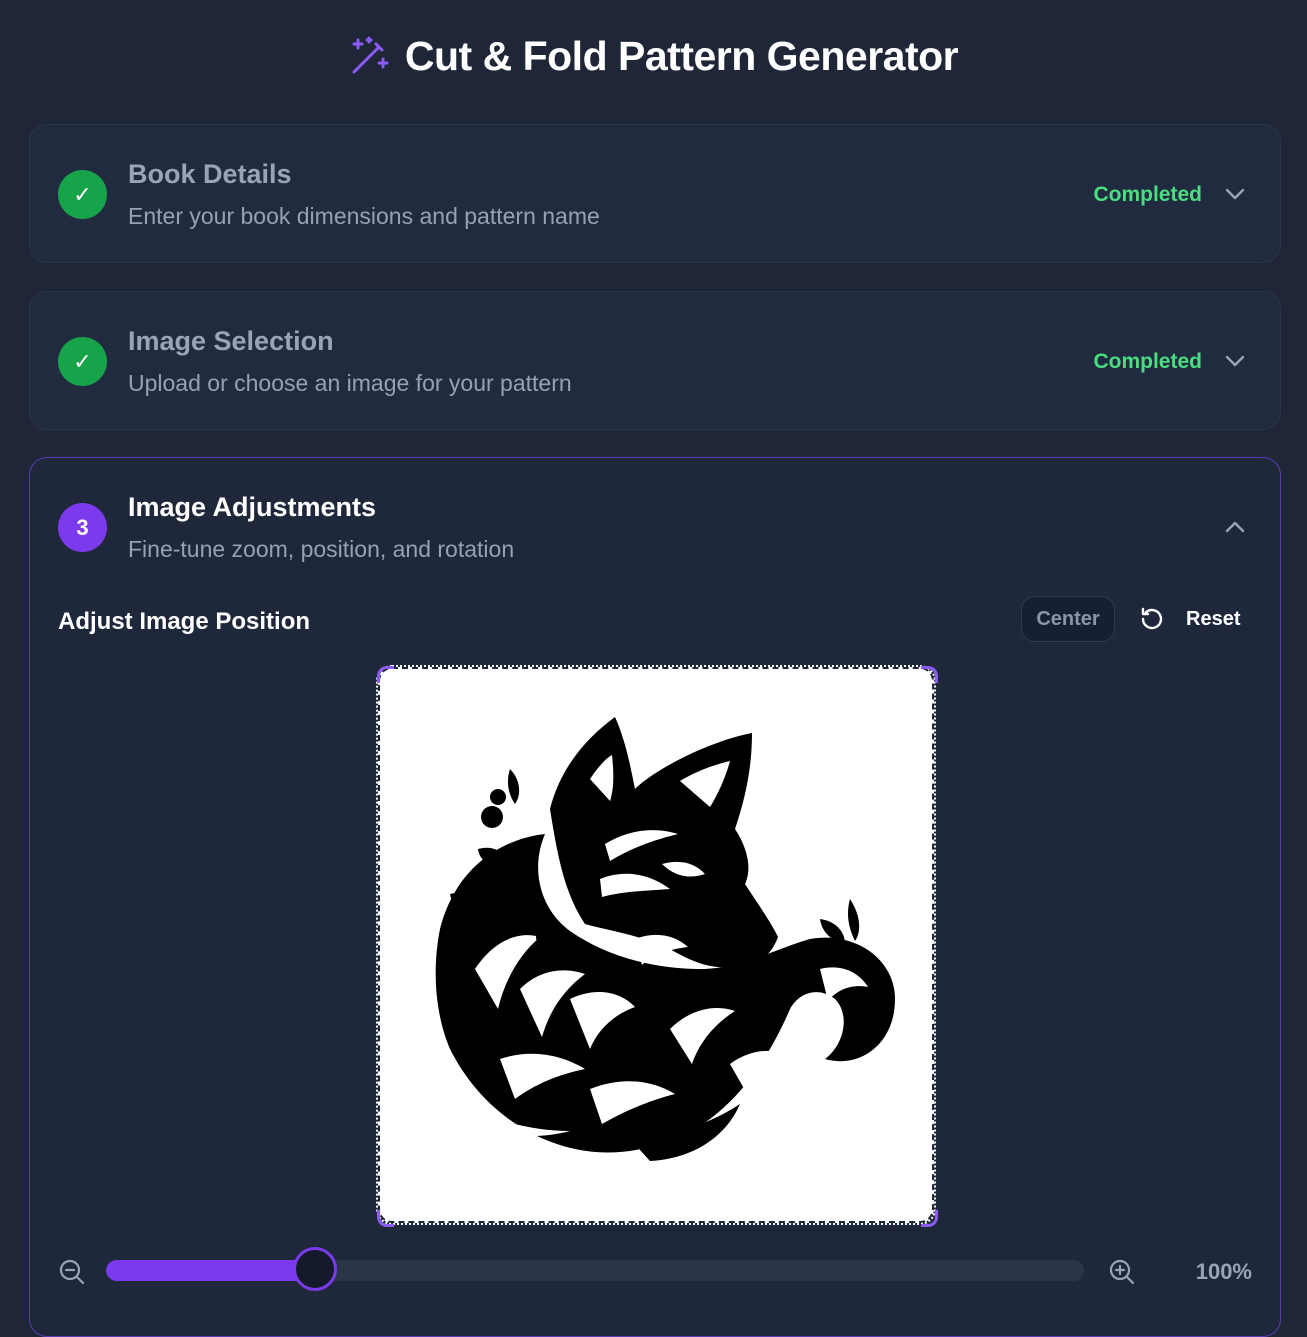  What do you see at coordinates (681, 55) in the screenshot?
I see `page-title: Cut & Fold Pattern Generator` at bounding box center [681, 55].